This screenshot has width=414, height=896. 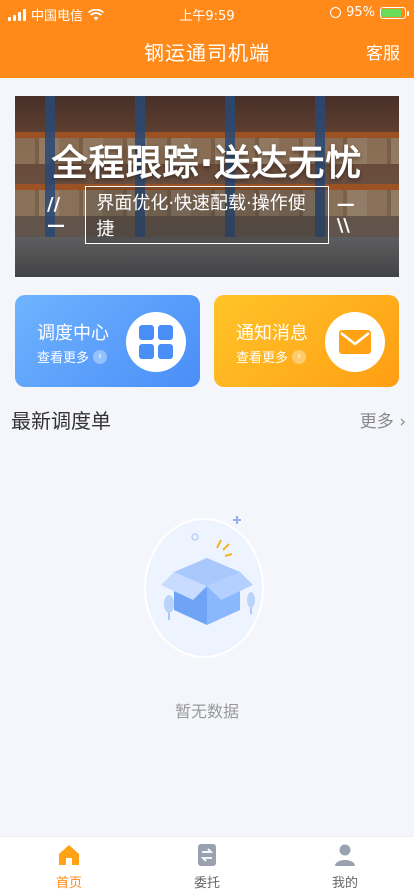 What do you see at coordinates (207, 39) in the screenshot?
I see `top-header: 中国电信 上午9:59 95% 钢运通司机端 客服` at bounding box center [207, 39].